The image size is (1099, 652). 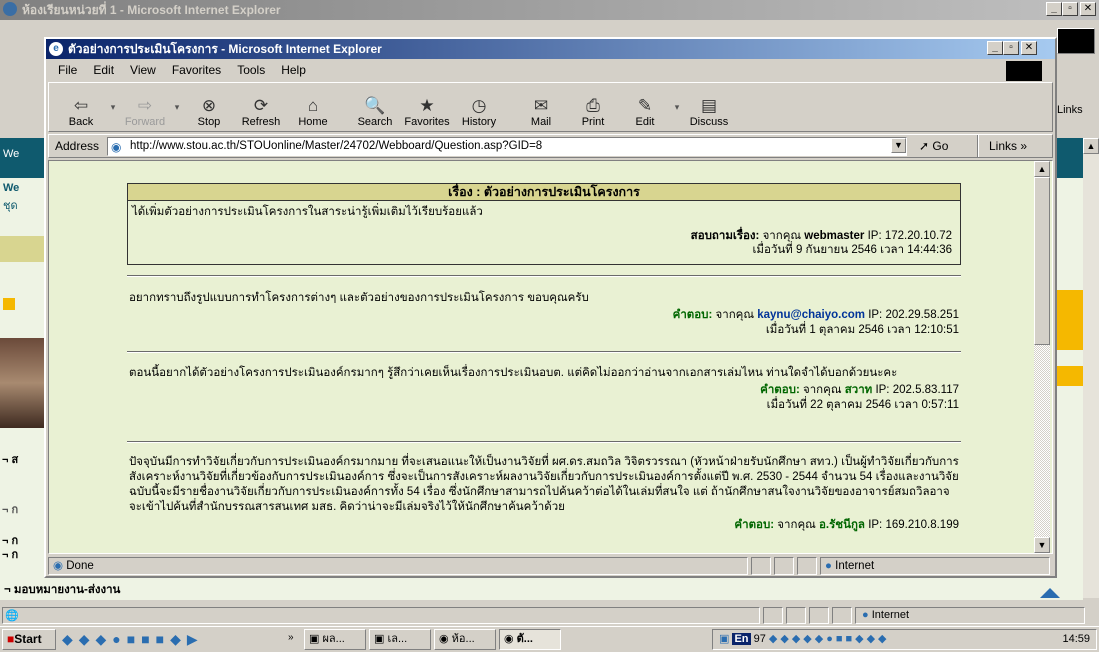 What do you see at coordinates (81, 109) in the screenshot?
I see `back-button: ⇦ Back` at bounding box center [81, 109].